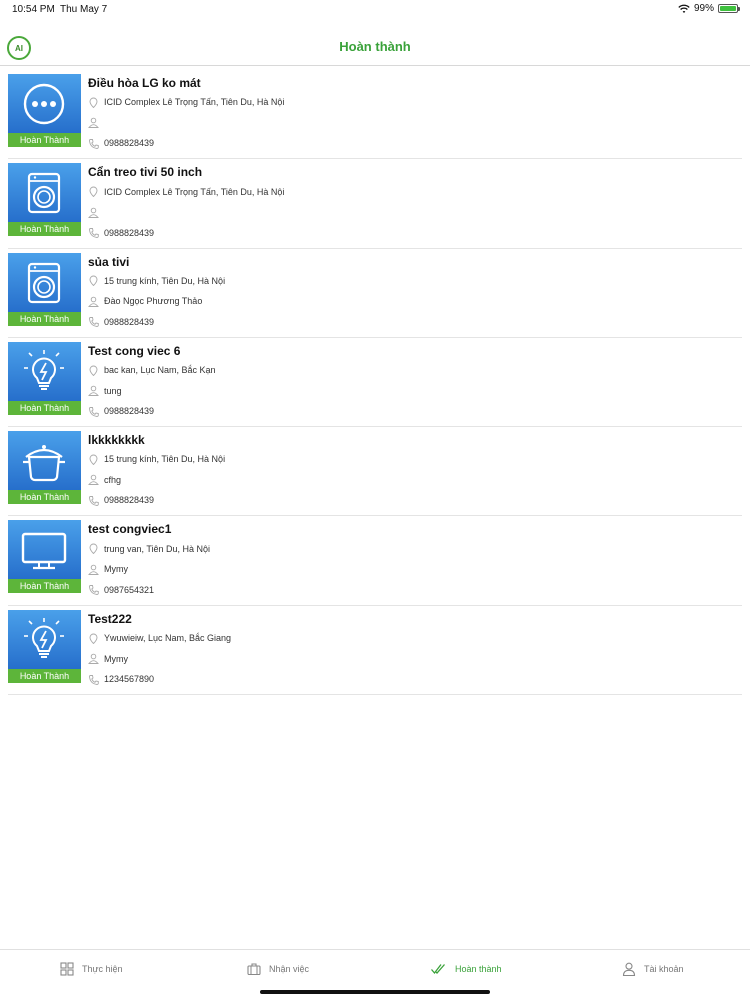 The height and width of the screenshot is (1000, 750). What do you see at coordinates (110, 618) in the screenshot?
I see `job-title: Test222` at bounding box center [110, 618].